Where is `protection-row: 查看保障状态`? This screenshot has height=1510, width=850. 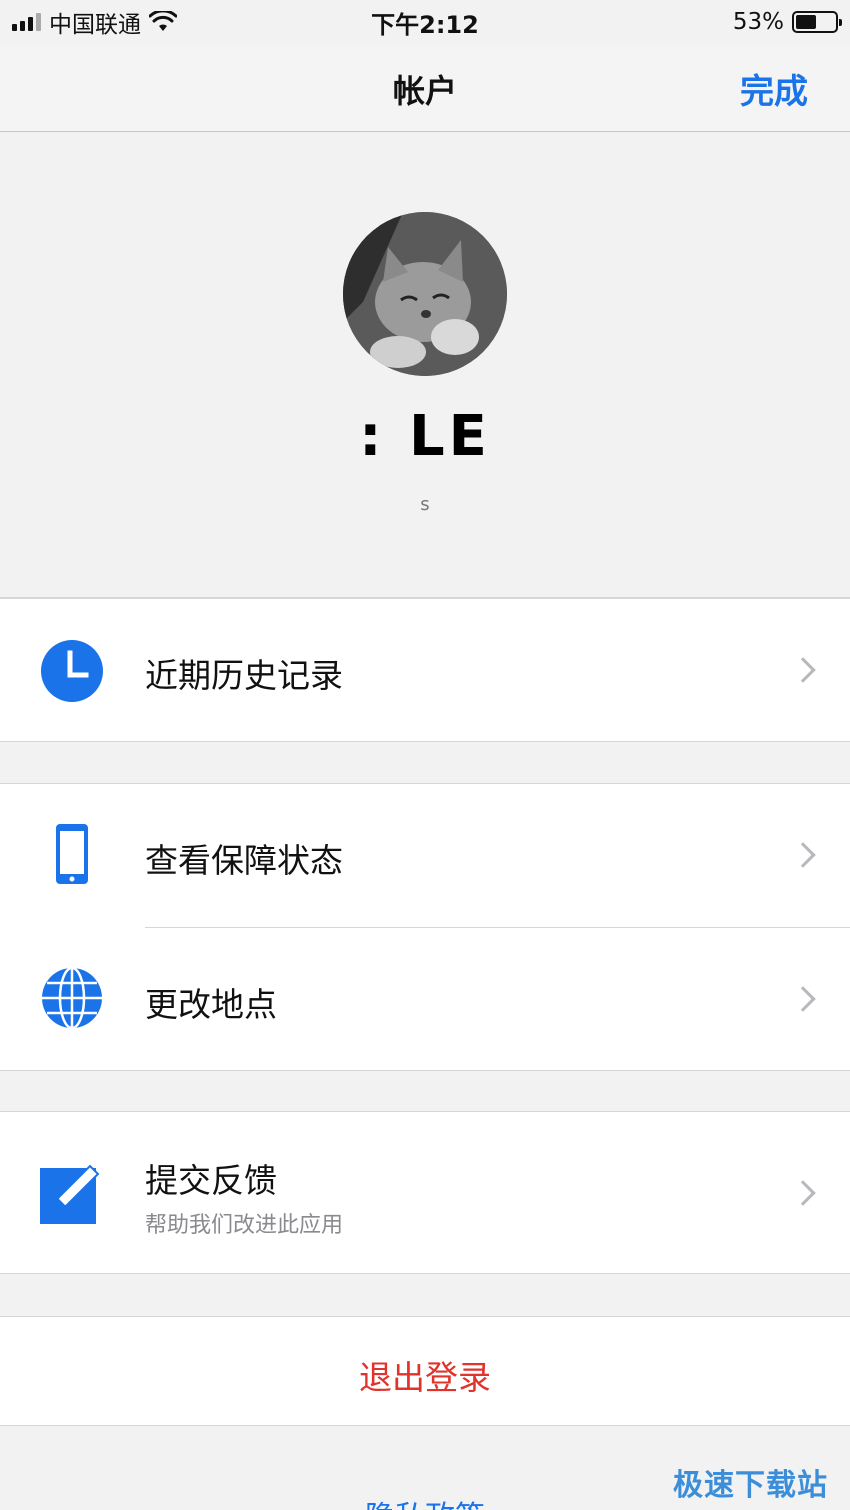
protection-row: 查看保障状态 is located at coordinates (425, 855).